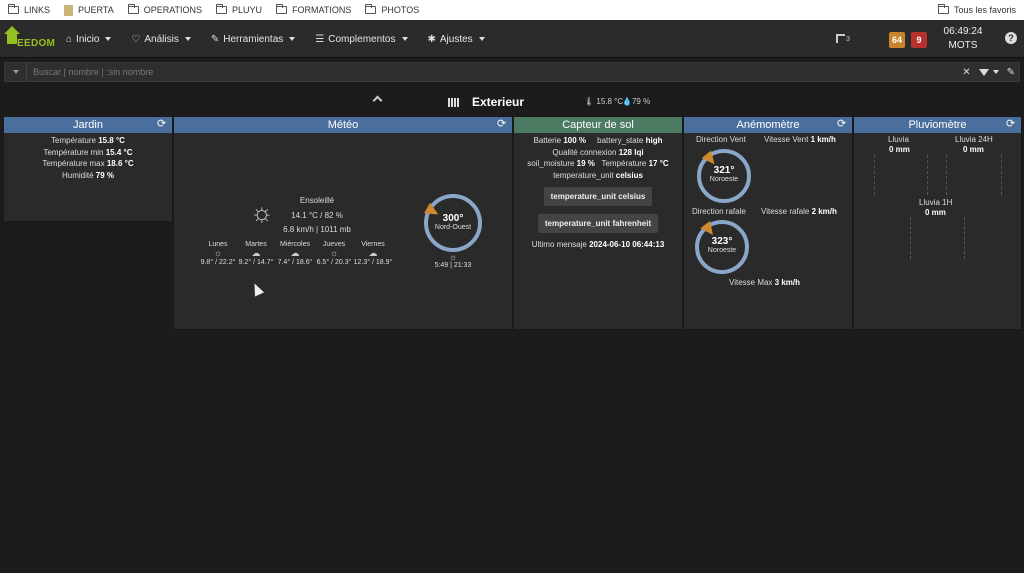 The image size is (1024, 573). I want to click on edit-icon: ✎, so click(1011, 72).